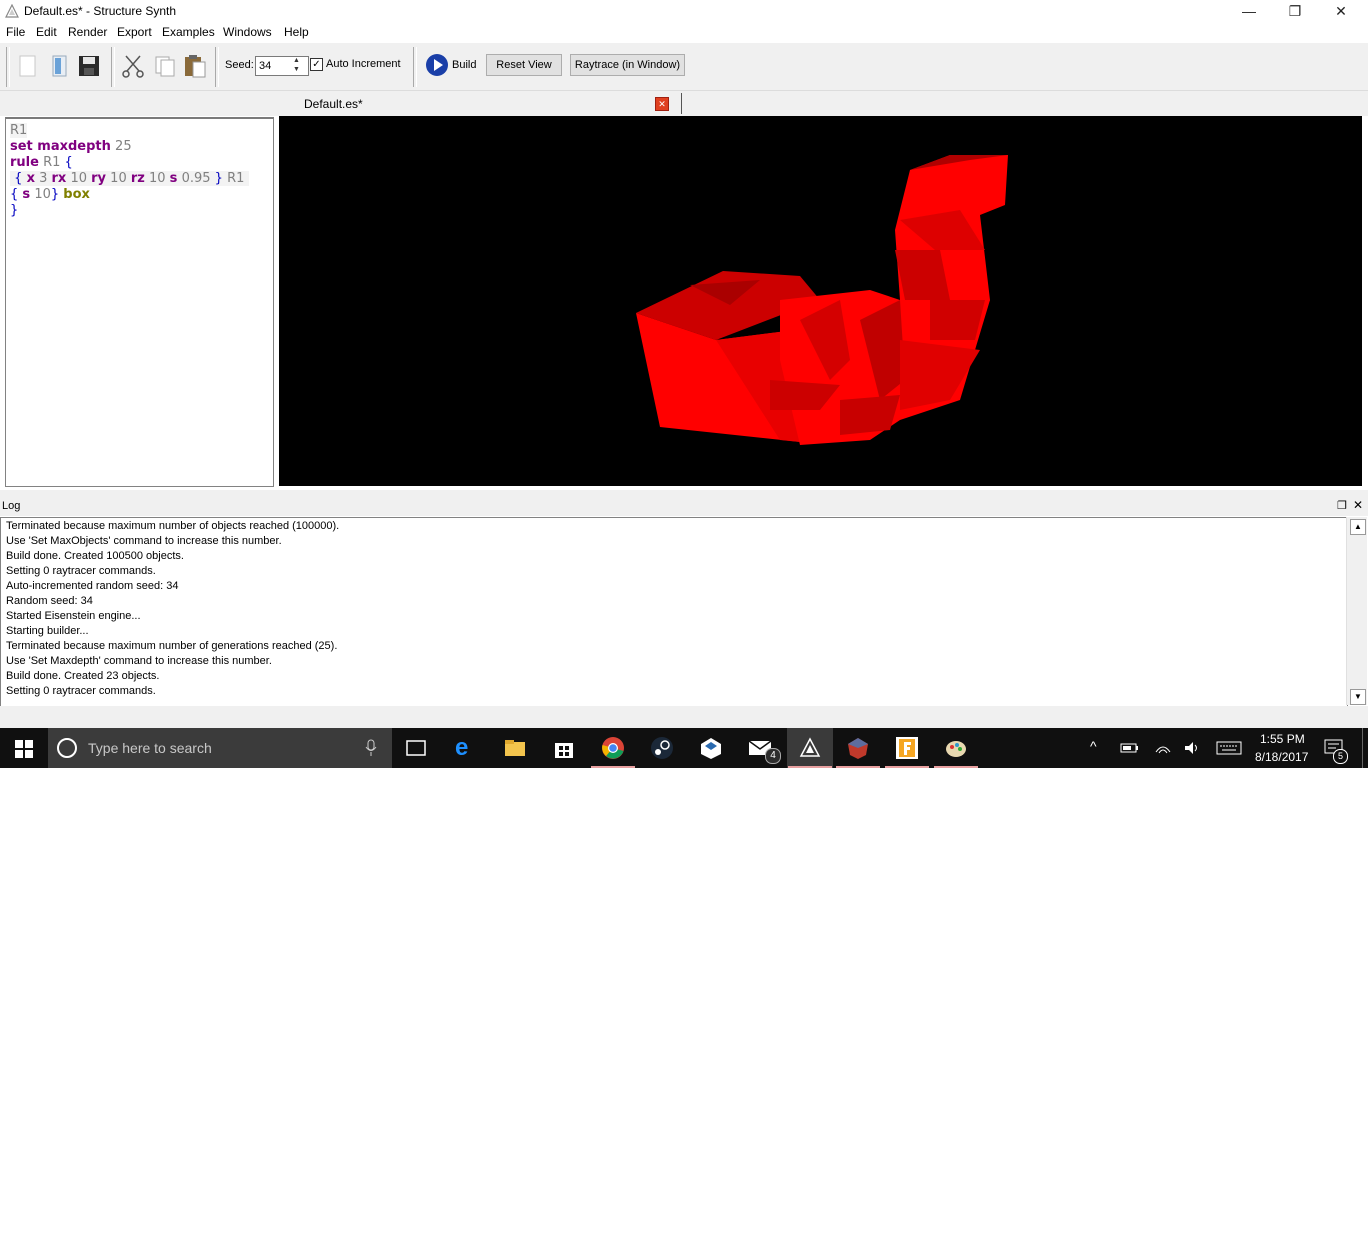 Image resolution: width=1368 pixels, height=1234 pixels. What do you see at coordinates (662, 748) in the screenshot?
I see `steam-icon` at bounding box center [662, 748].